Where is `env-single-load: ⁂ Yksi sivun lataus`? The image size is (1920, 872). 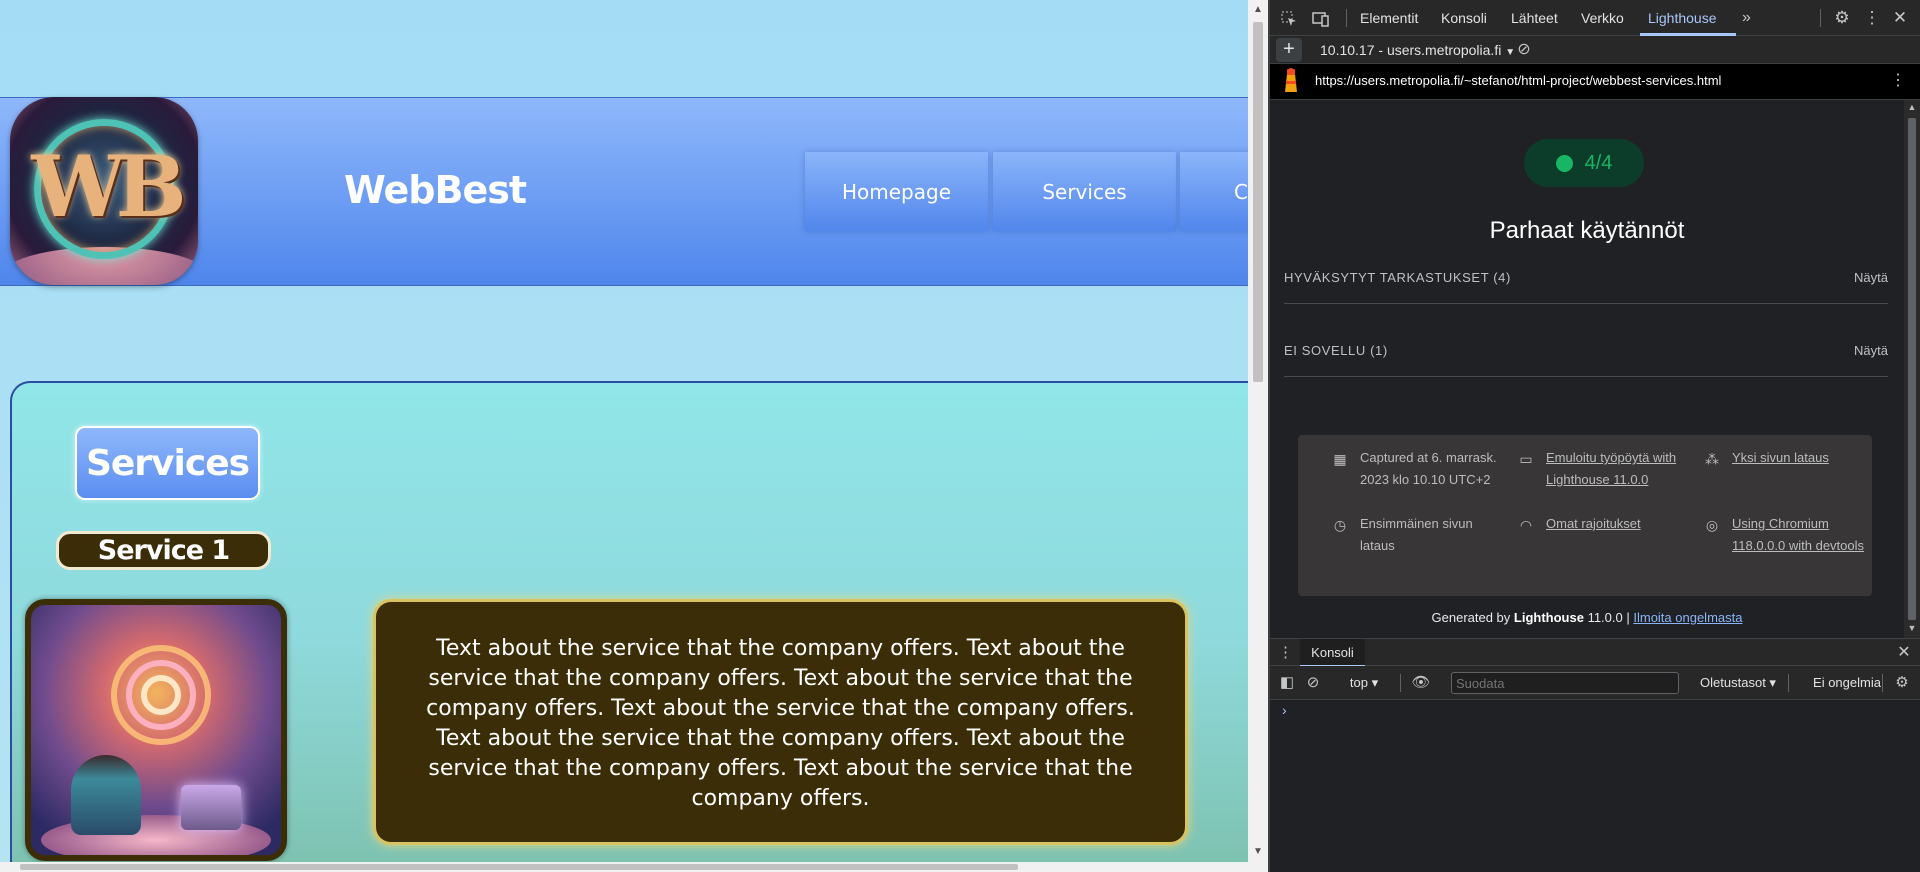
env-single-load: ⁂ Yksi sivun lataus is located at coordinates (1789, 462).